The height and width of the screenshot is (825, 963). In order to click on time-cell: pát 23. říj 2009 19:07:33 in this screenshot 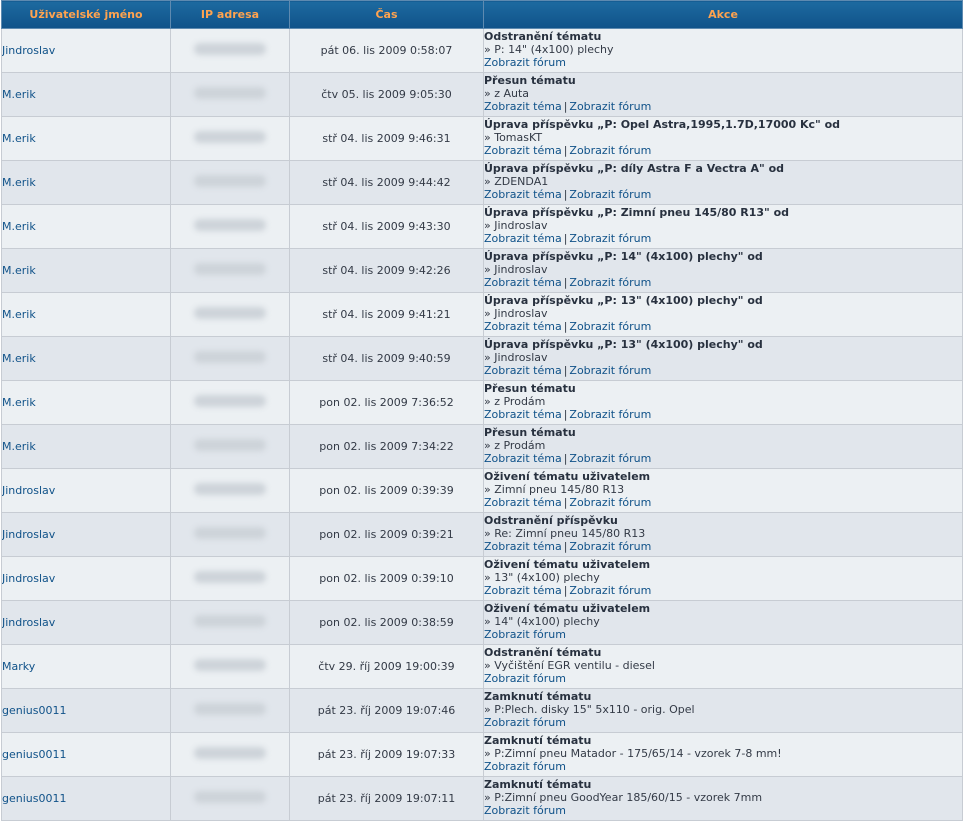, I will do `click(386, 754)`.